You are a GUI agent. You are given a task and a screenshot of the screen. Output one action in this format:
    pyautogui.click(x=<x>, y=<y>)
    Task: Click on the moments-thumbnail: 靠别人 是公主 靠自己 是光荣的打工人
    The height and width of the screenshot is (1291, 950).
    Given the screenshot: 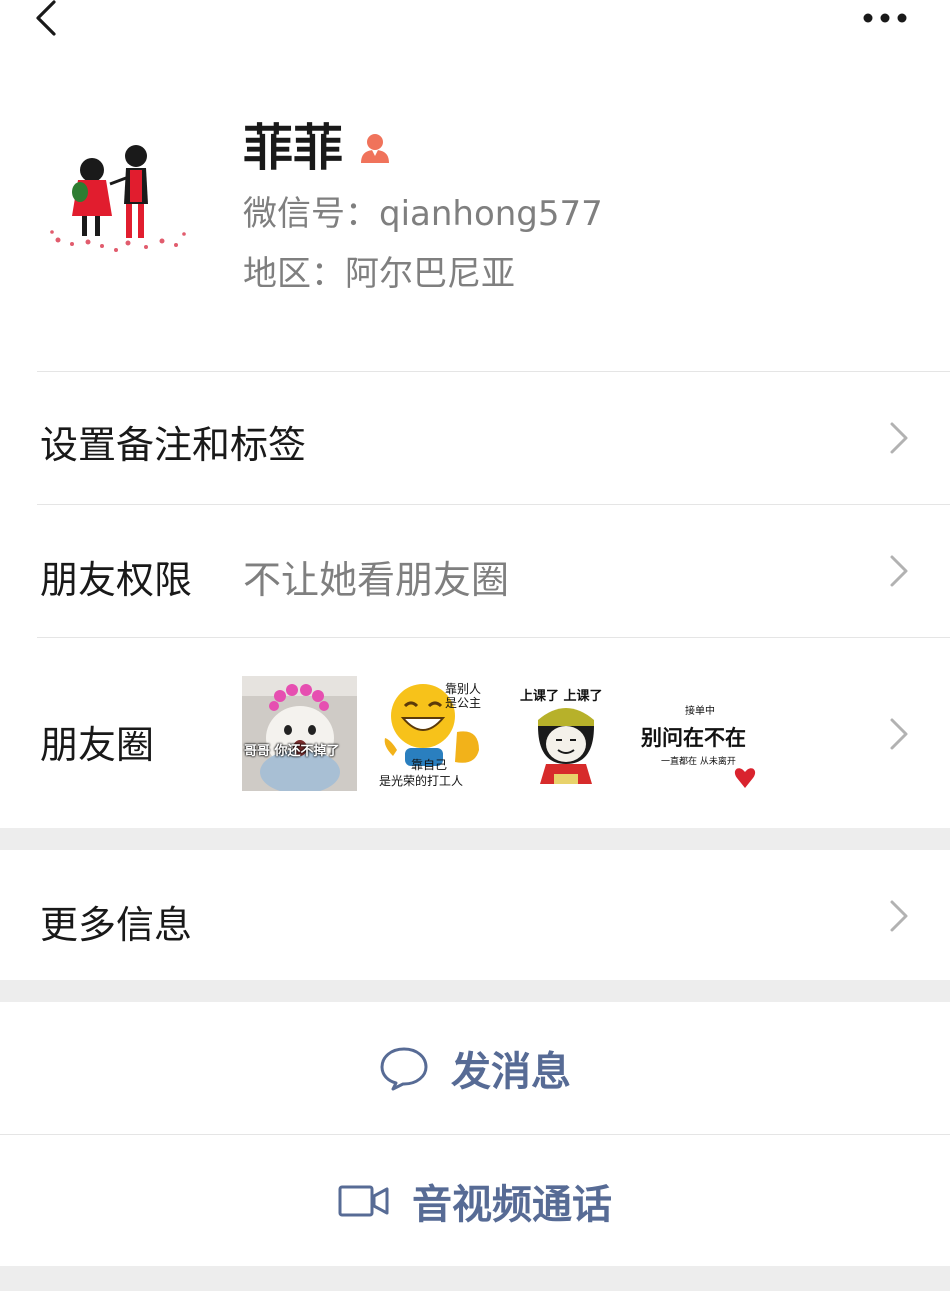 What is the action you would take?
    pyautogui.click(x=432, y=733)
    